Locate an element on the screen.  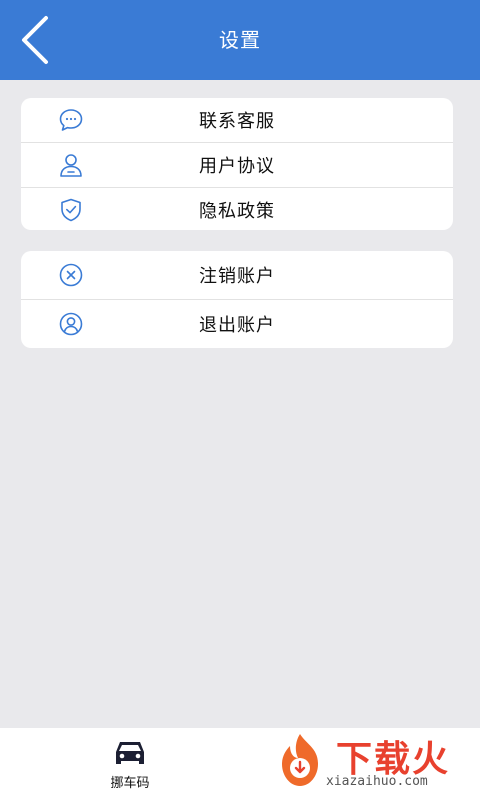
menu-item-user-agreement: 用户协议 is located at coordinates (237, 164).